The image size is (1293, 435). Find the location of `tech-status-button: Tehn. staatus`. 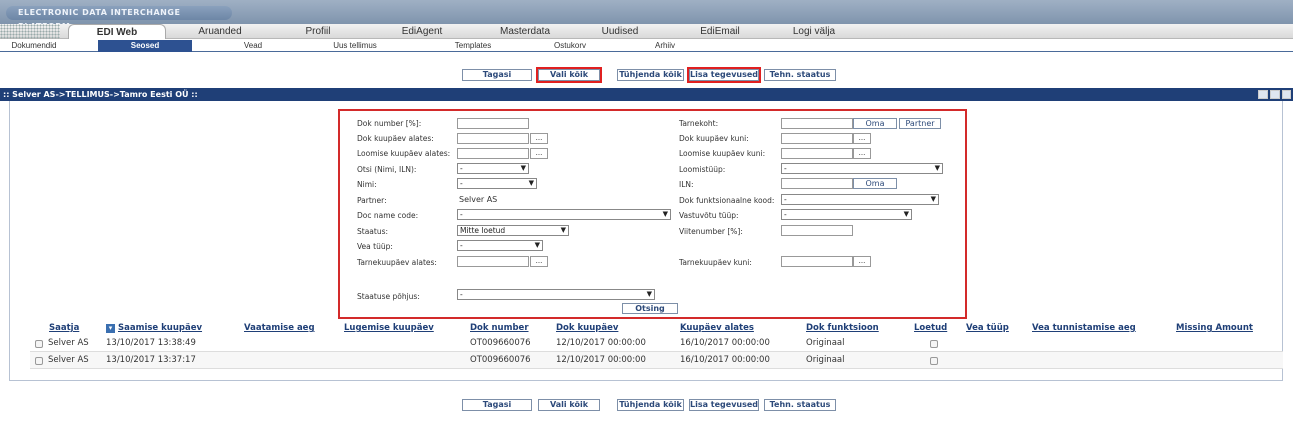

tech-status-button: Tehn. staatus is located at coordinates (800, 75).